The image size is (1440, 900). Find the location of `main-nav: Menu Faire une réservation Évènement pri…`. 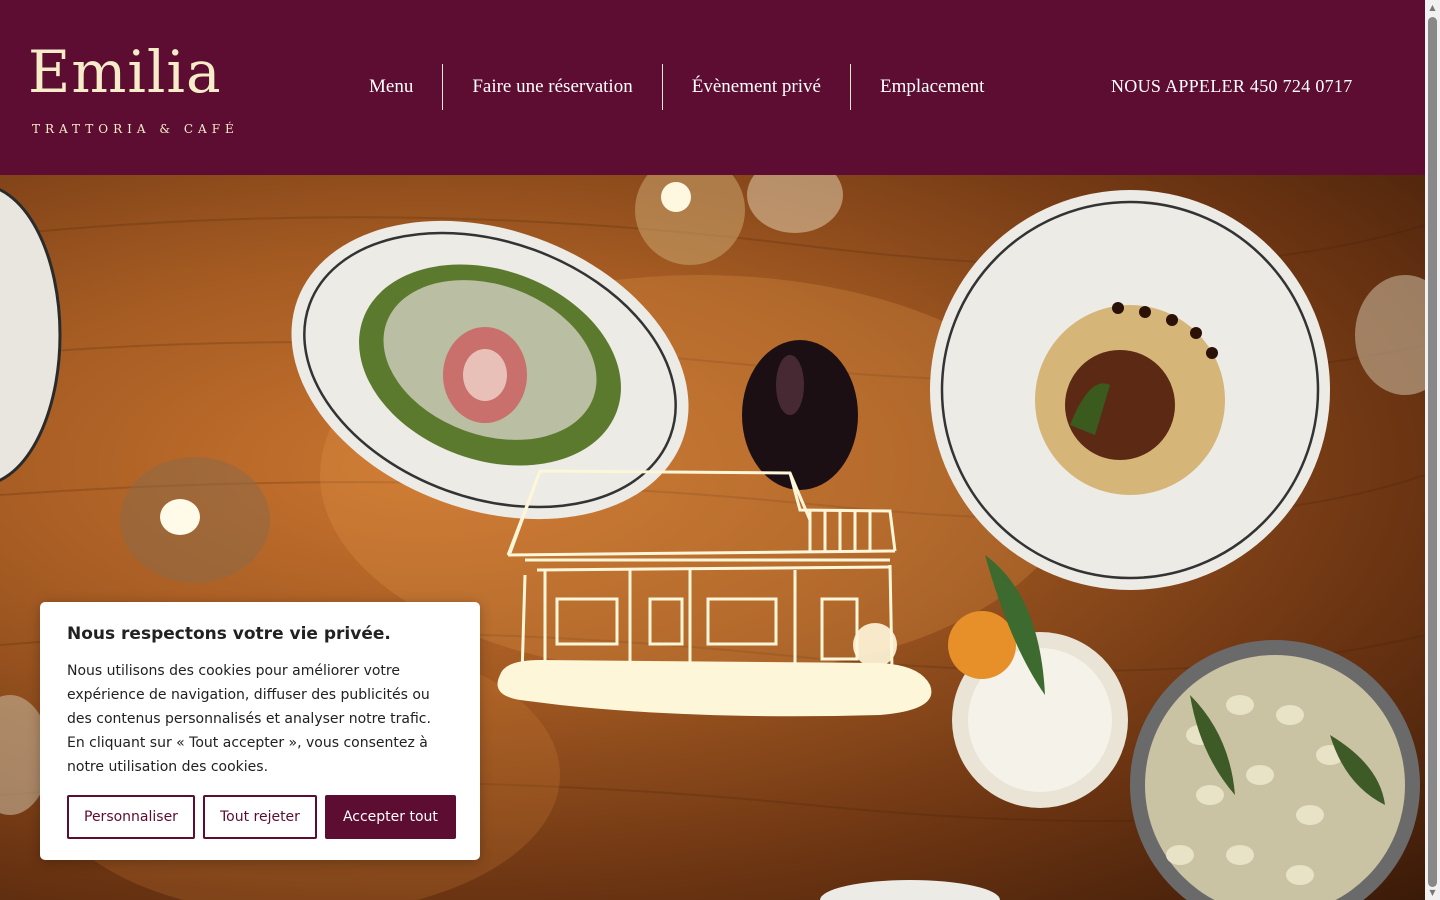

main-nav: Menu Faire une réservation Évènement pri… is located at coordinates (676, 87).